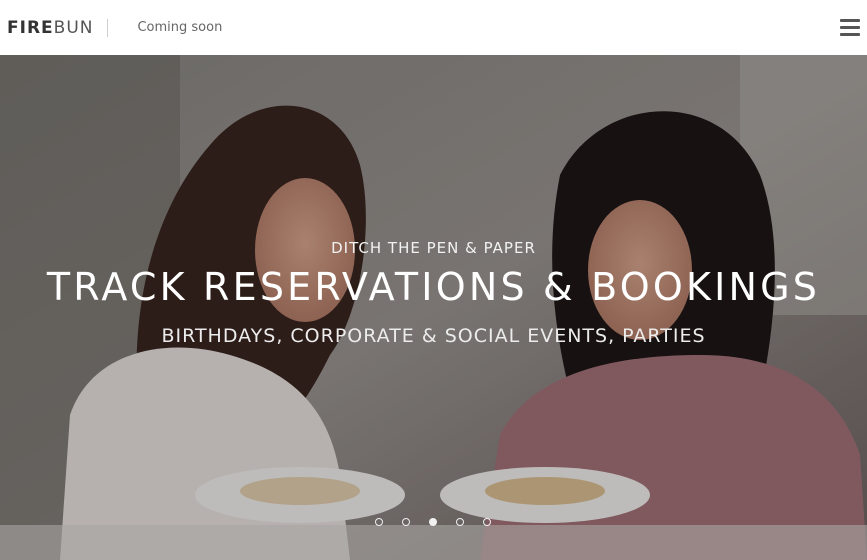 The width and height of the screenshot is (867, 560). I want to click on brand-logo-bold: FIRE, so click(30, 27).